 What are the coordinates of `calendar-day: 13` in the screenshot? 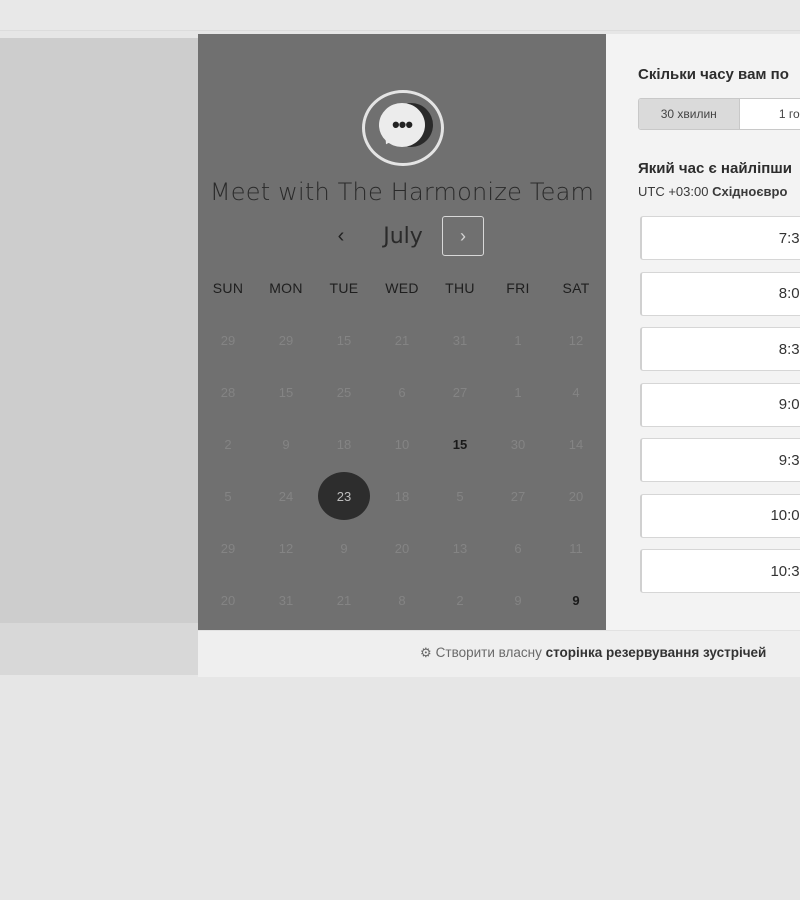 It's located at (460, 548).